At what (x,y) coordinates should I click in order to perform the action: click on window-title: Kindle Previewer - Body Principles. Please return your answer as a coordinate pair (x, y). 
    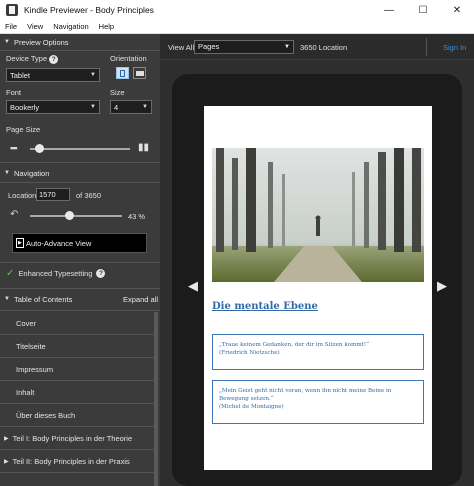
    Looking at the image, I should click on (89, 10).